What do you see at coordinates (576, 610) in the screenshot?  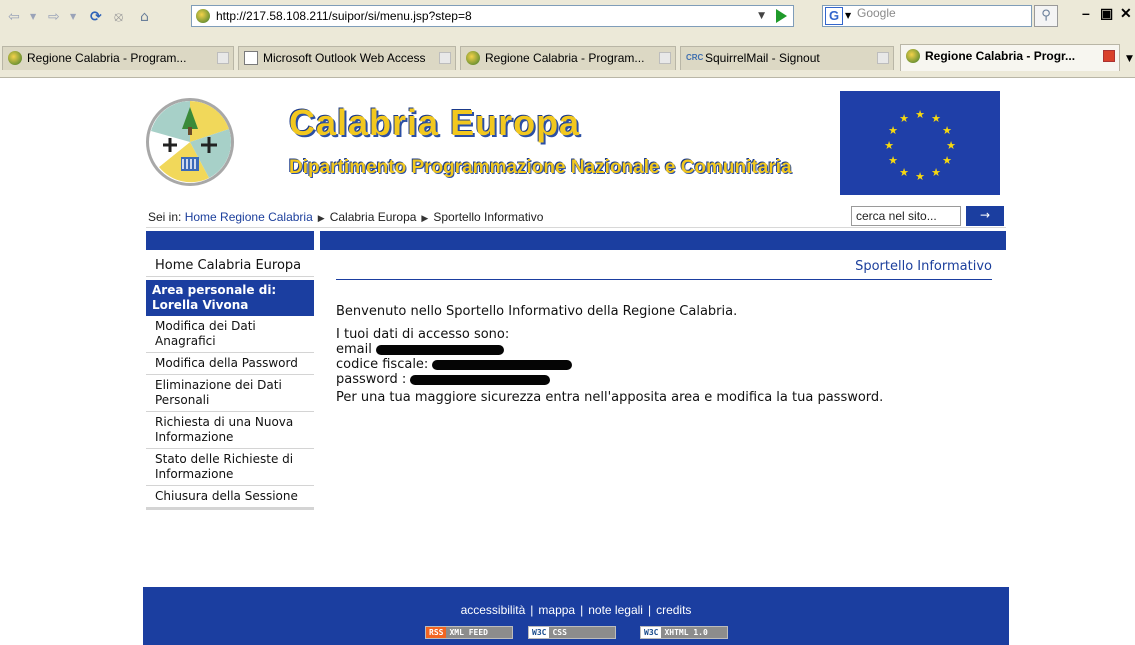 I see `footer-links: accessibilità | mappa | note legali | credits` at bounding box center [576, 610].